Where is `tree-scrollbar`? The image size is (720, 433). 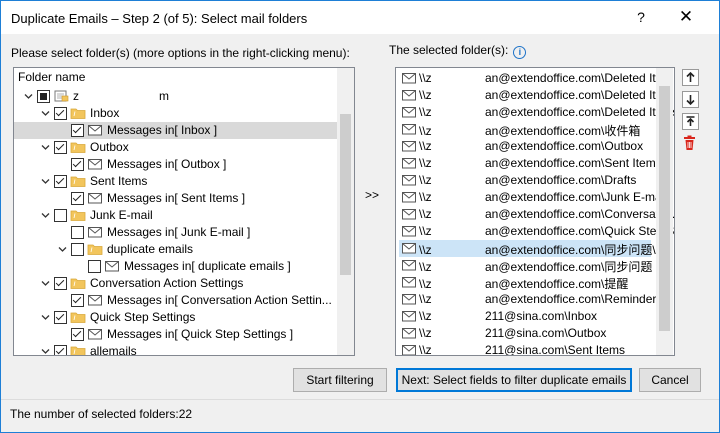
tree-scrollbar is located at coordinates (345, 211).